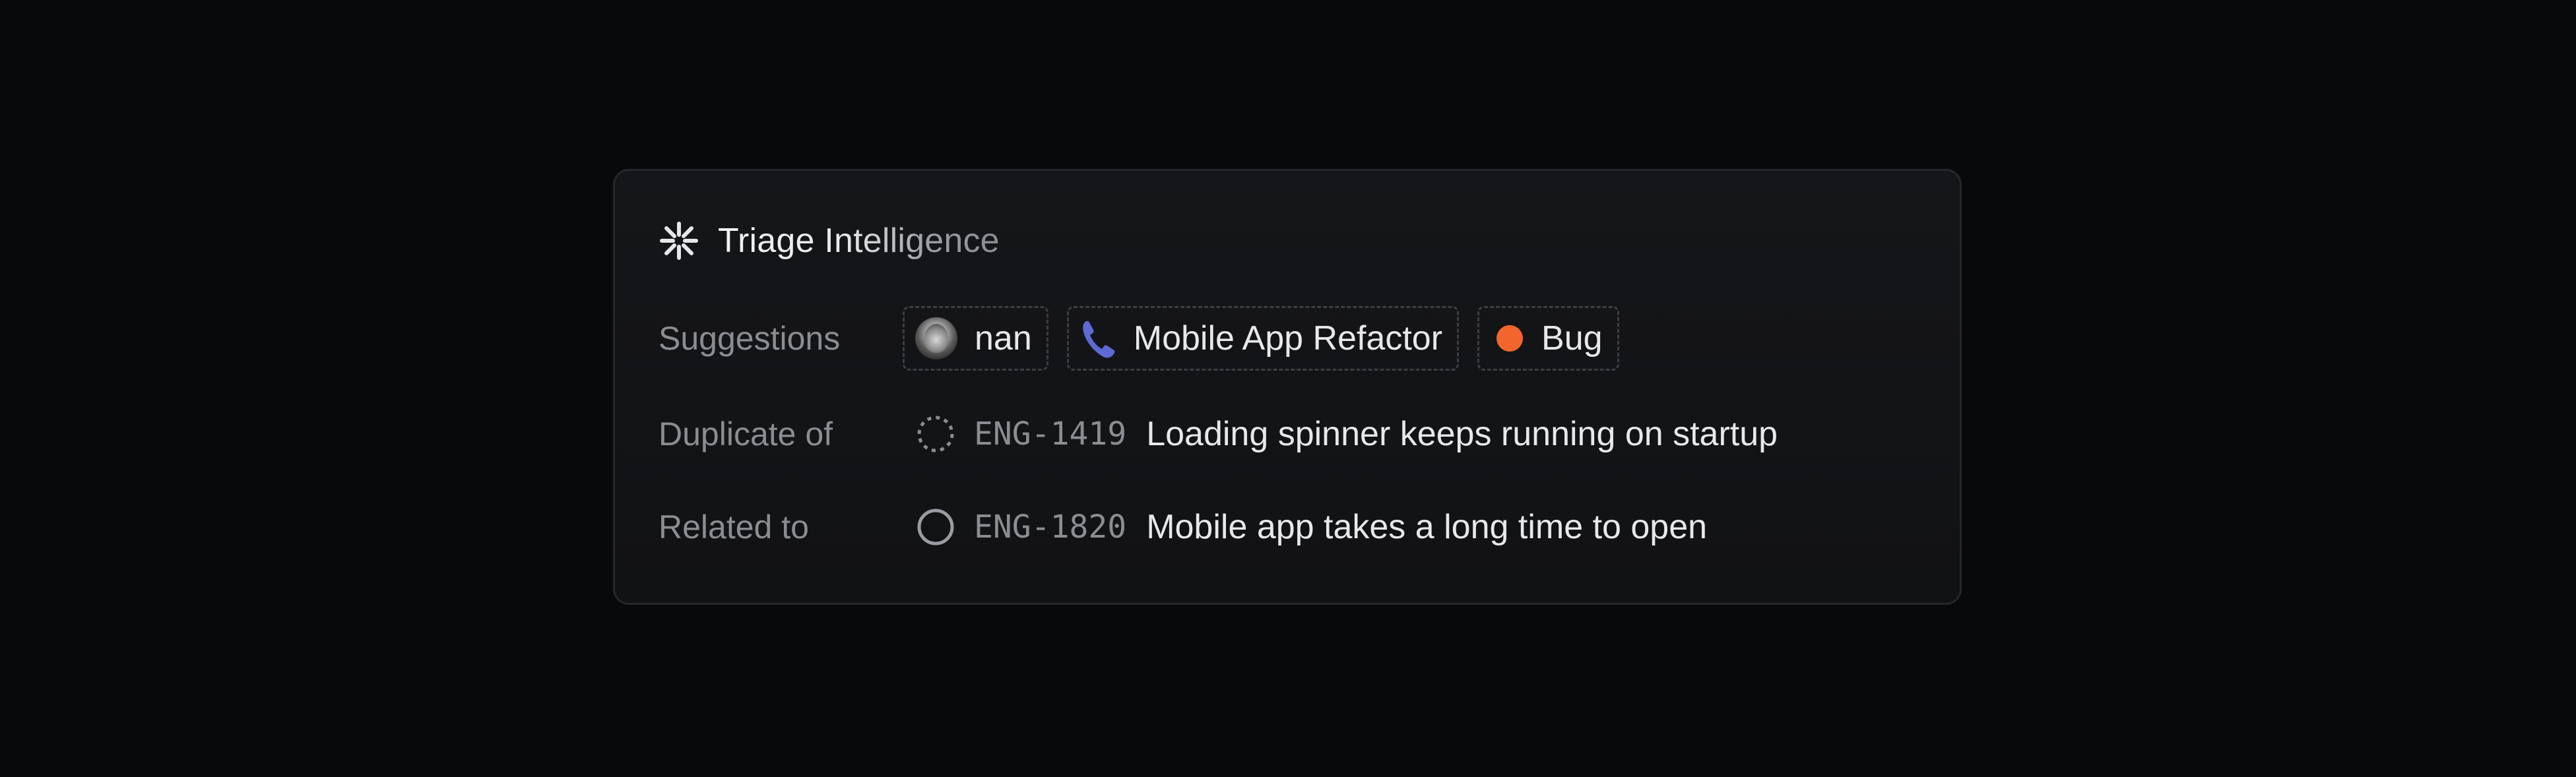 This screenshot has width=2576, height=777. What do you see at coordinates (1003, 338) in the screenshot?
I see `assignee-name: nan` at bounding box center [1003, 338].